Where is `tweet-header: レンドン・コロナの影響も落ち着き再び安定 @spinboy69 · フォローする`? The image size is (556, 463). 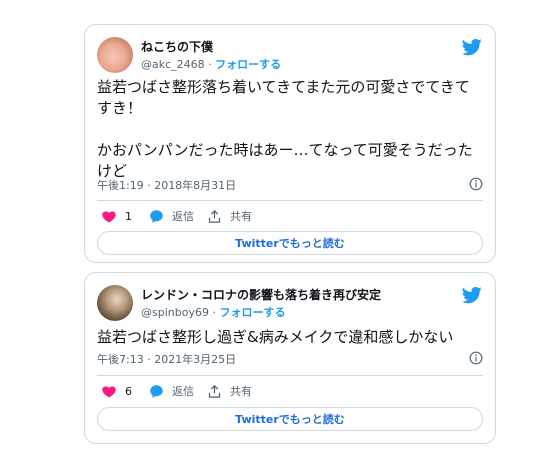
tweet-header: レンドン・コロナの影響も落ち着き再び安定 @spinboy69 · フォローする is located at coordinates (290, 303).